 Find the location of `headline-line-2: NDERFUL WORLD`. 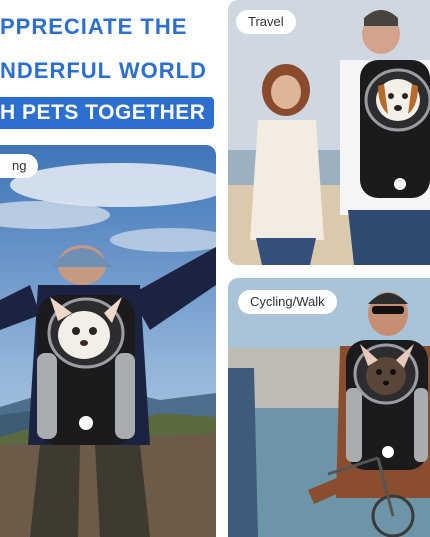

headline-line-2: NDERFUL WORLD is located at coordinates (103, 70).